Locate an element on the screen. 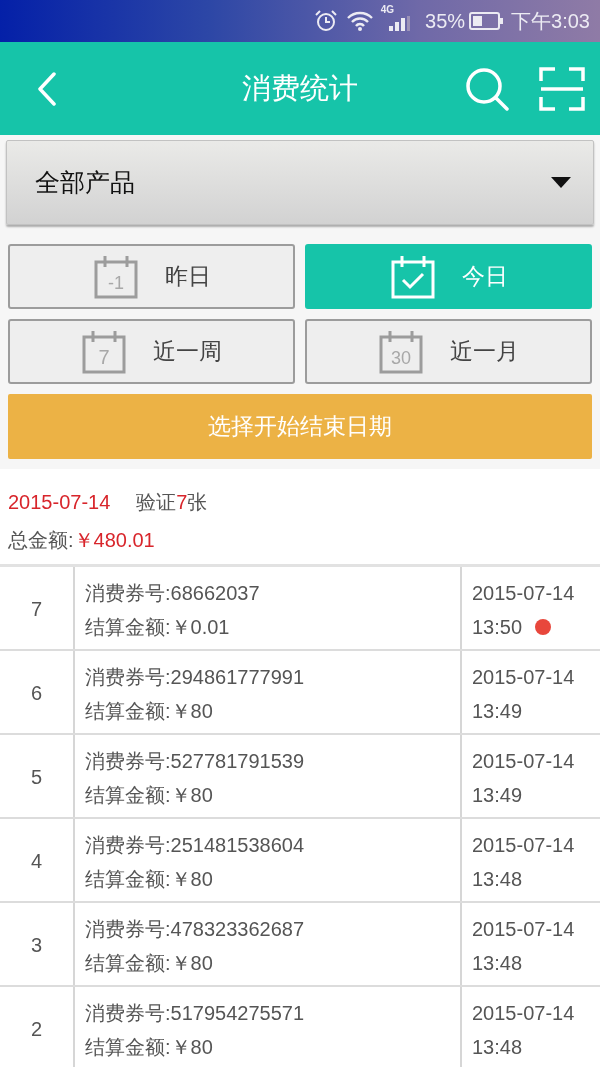 The image size is (600, 1067). voucher-number: 消费券号:251481538604 is located at coordinates (195, 845).